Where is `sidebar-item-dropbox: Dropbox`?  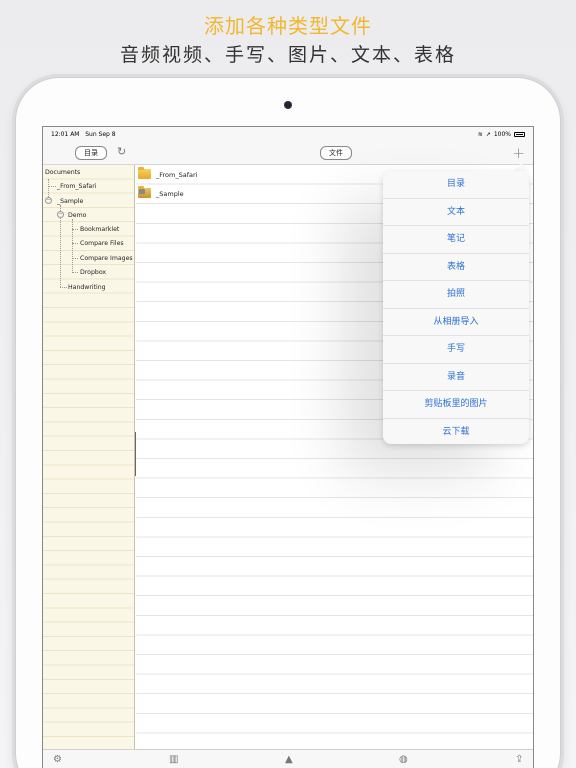
sidebar-item-dropbox: Dropbox is located at coordinates (93, 272).